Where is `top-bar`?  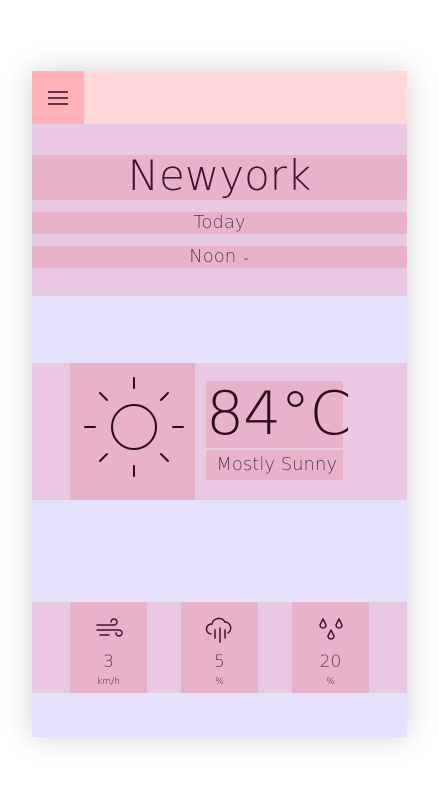
top-bar is located at coordinates (219, 97).